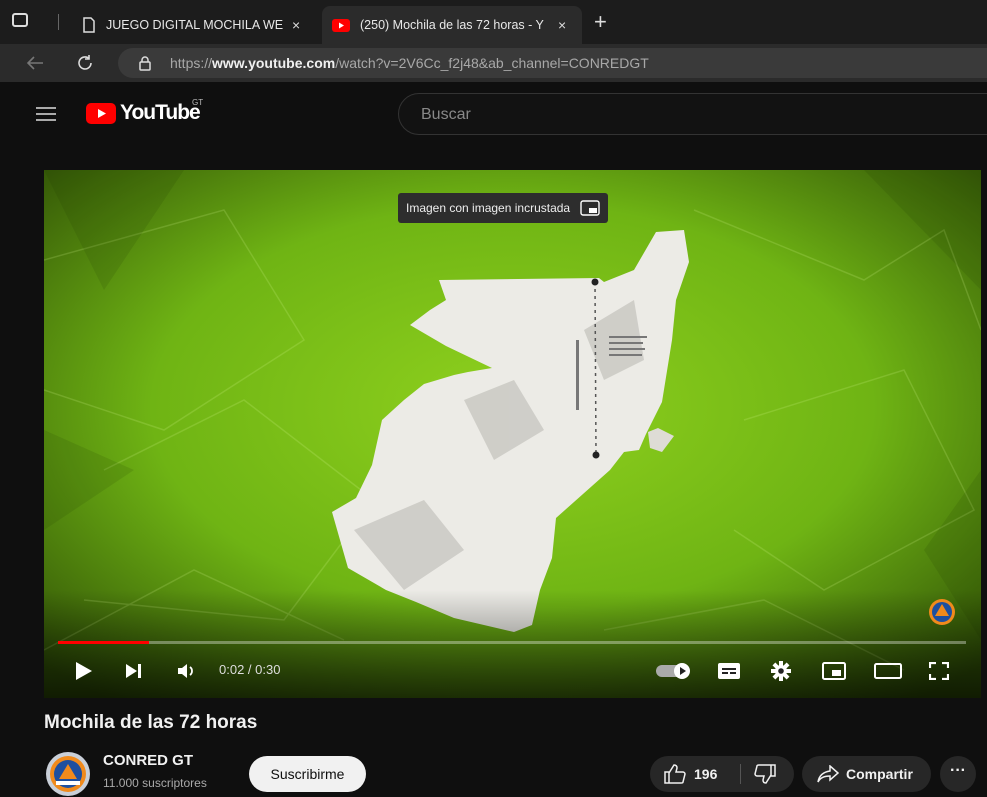 Image resolution: width=987 pixels, height=797 pixels. I want to click on page-icon, so click(89, 25).